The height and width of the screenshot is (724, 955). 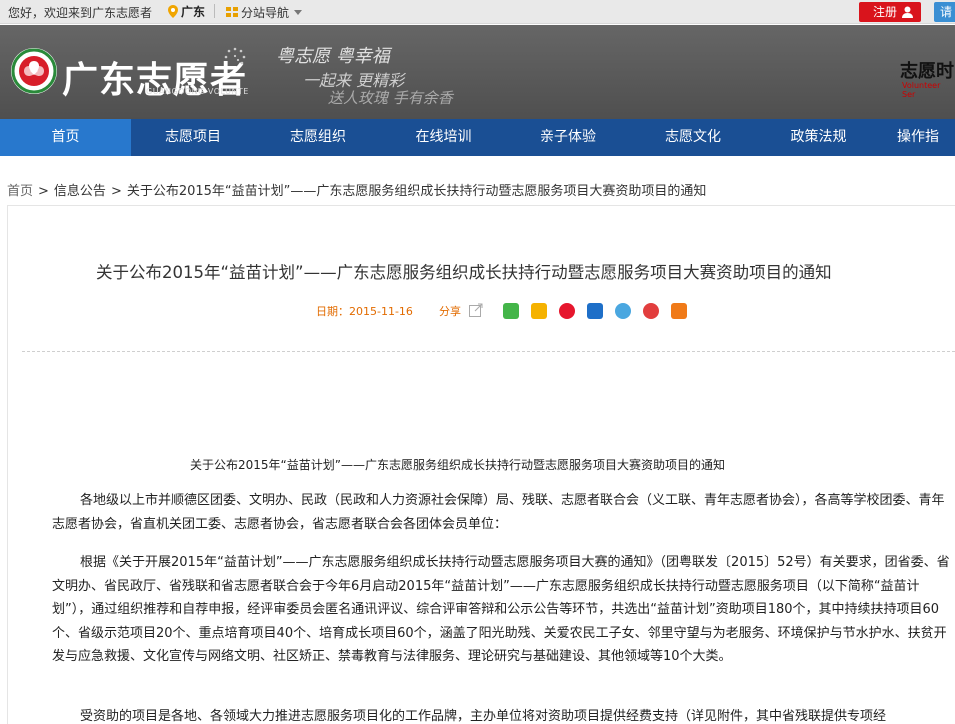 What do you see at coordinates (318, 137) in the screenshot?
I see `nav-item-organizations: 志愿组织` at bounding box center [318, 137].